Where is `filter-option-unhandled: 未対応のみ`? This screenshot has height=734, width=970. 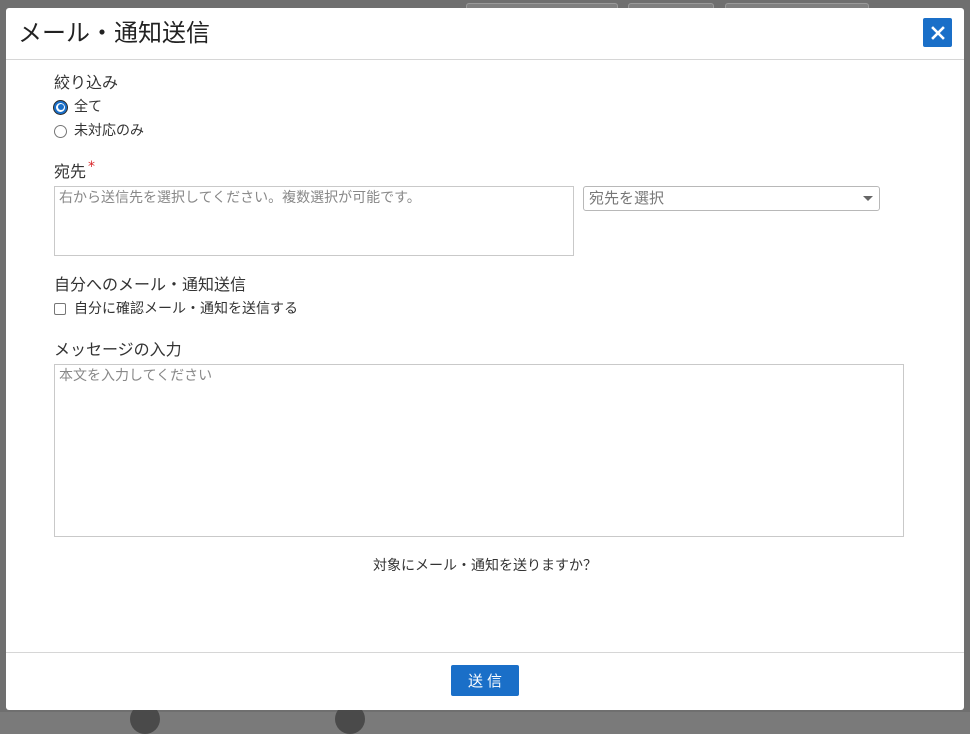
filter-option-unhandled: 未対応のみ is located at coordinates (99, 131).